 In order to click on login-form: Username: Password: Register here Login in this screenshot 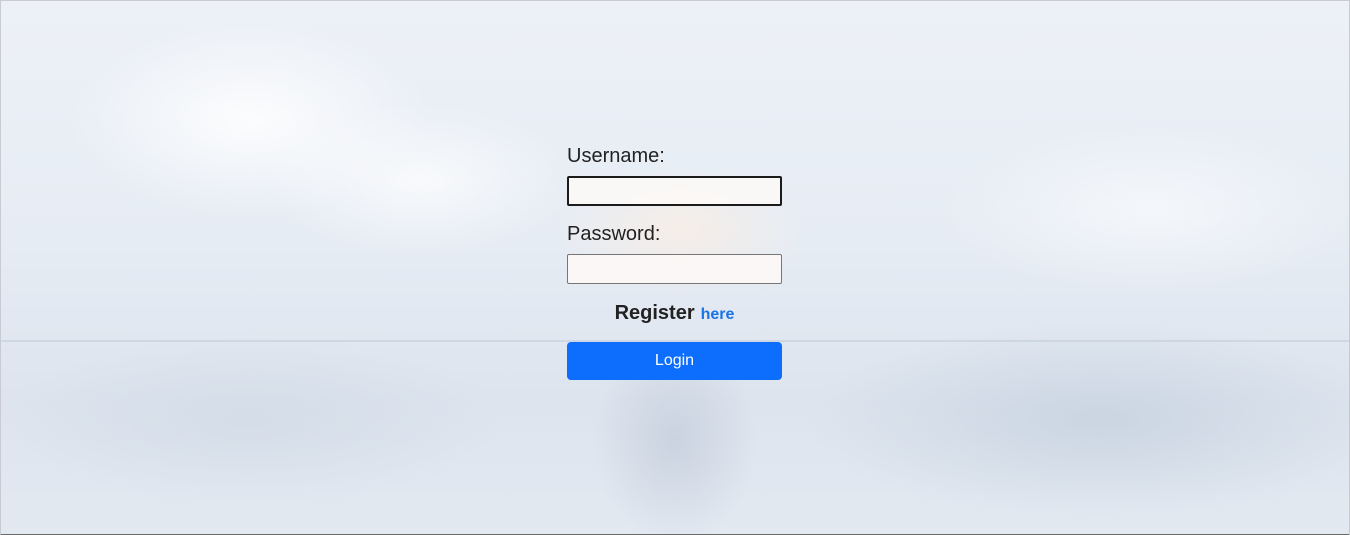, I will do `click(674, 261)`.